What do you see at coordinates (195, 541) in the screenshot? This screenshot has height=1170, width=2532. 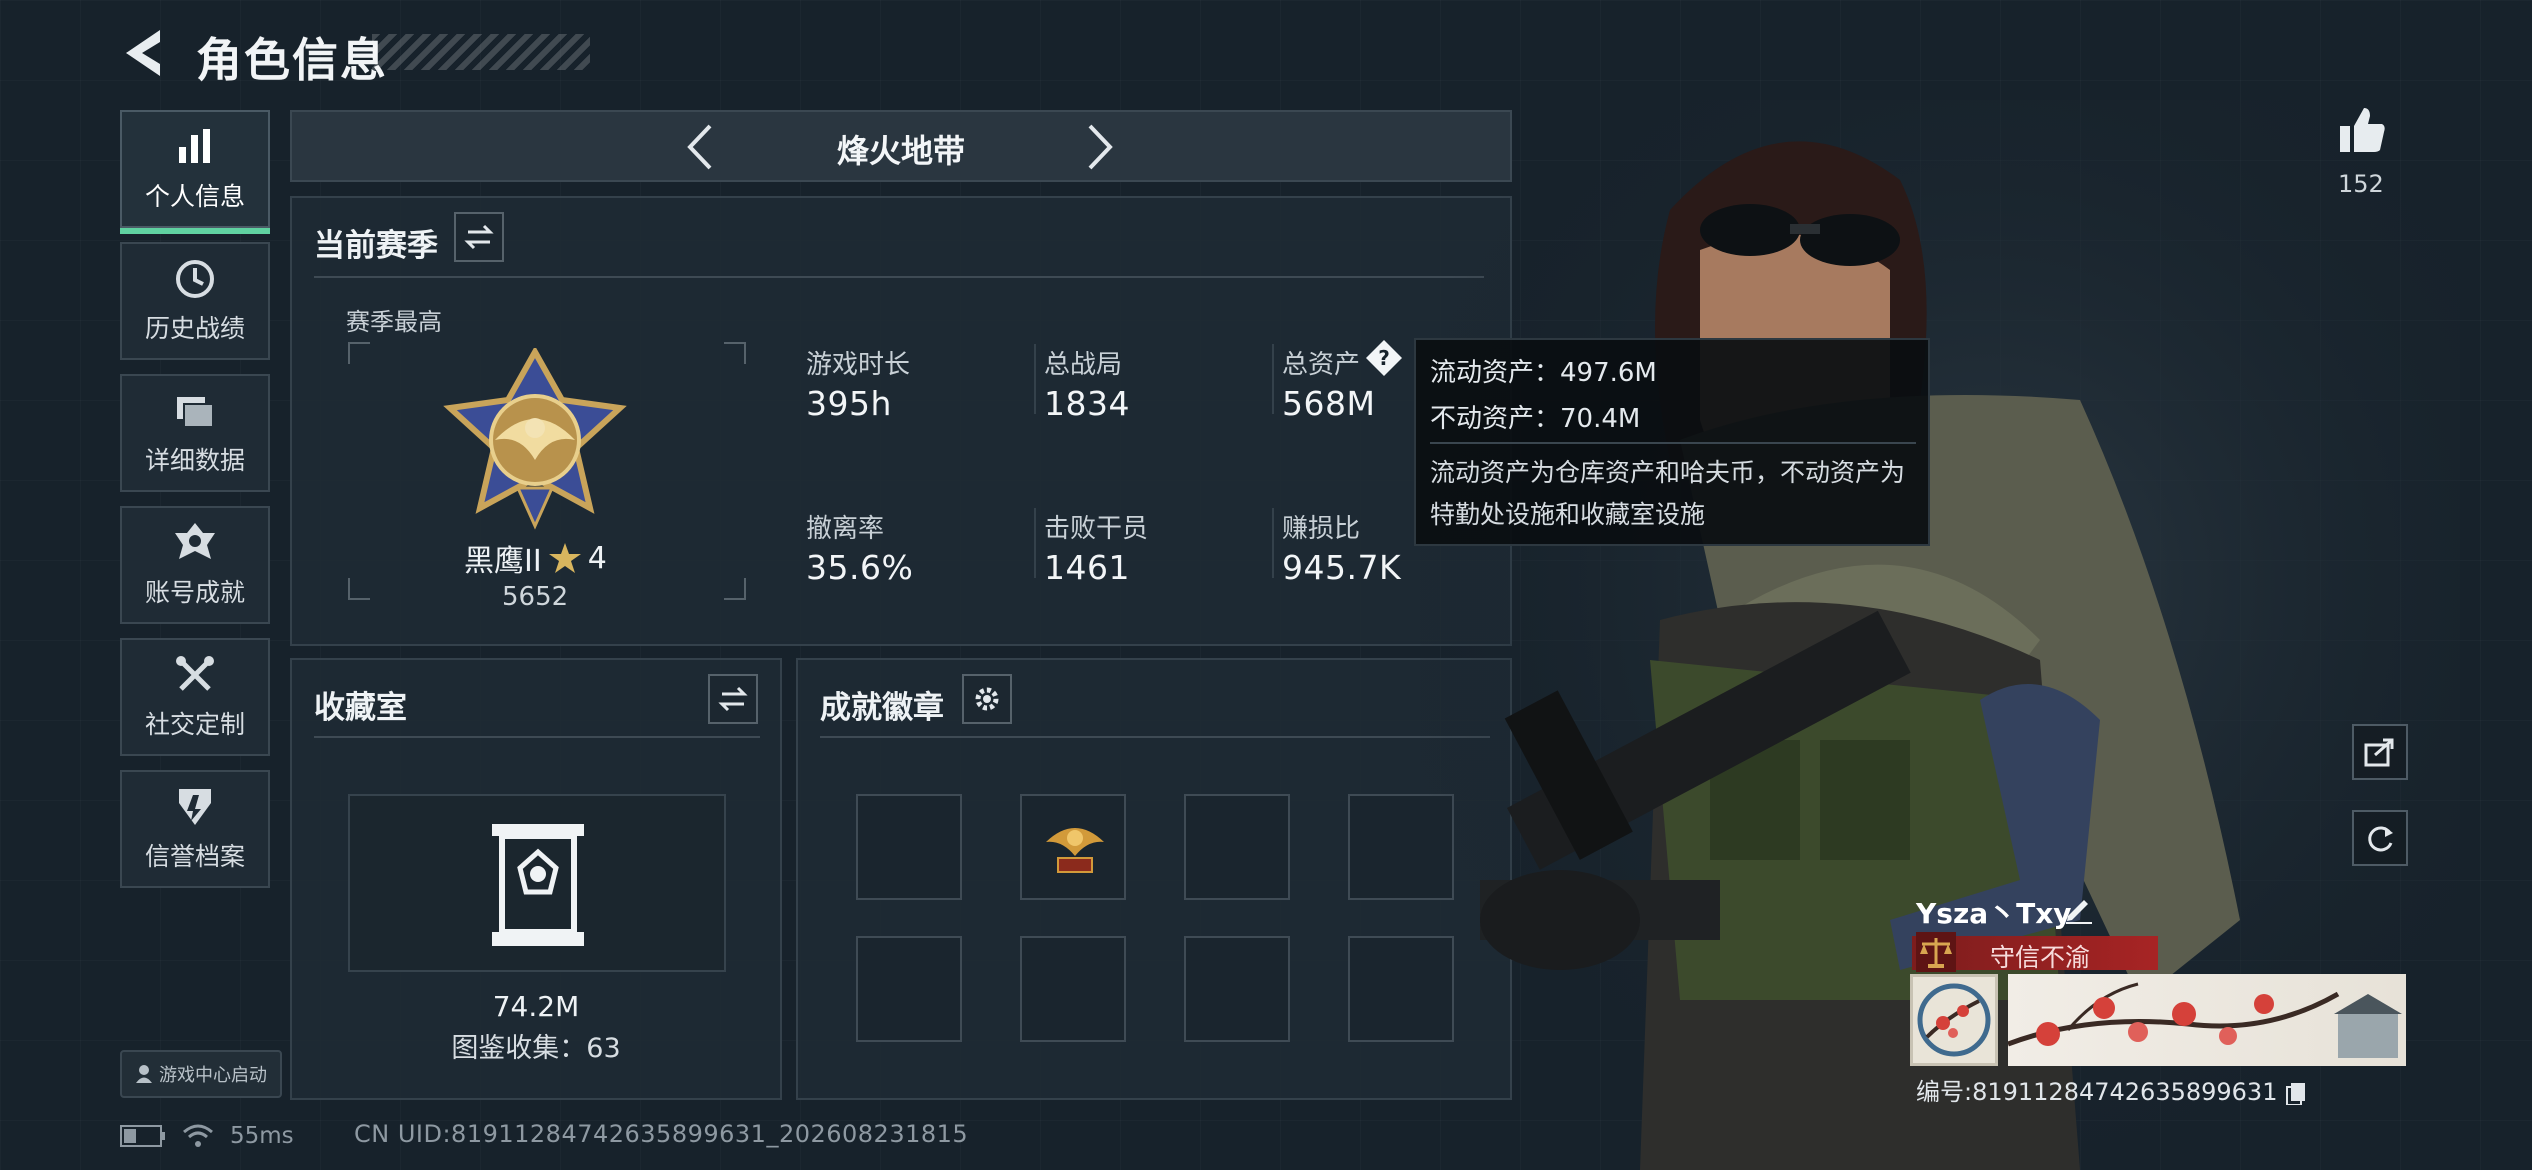 I see `medal-icon` at bounding box center [195, 541].